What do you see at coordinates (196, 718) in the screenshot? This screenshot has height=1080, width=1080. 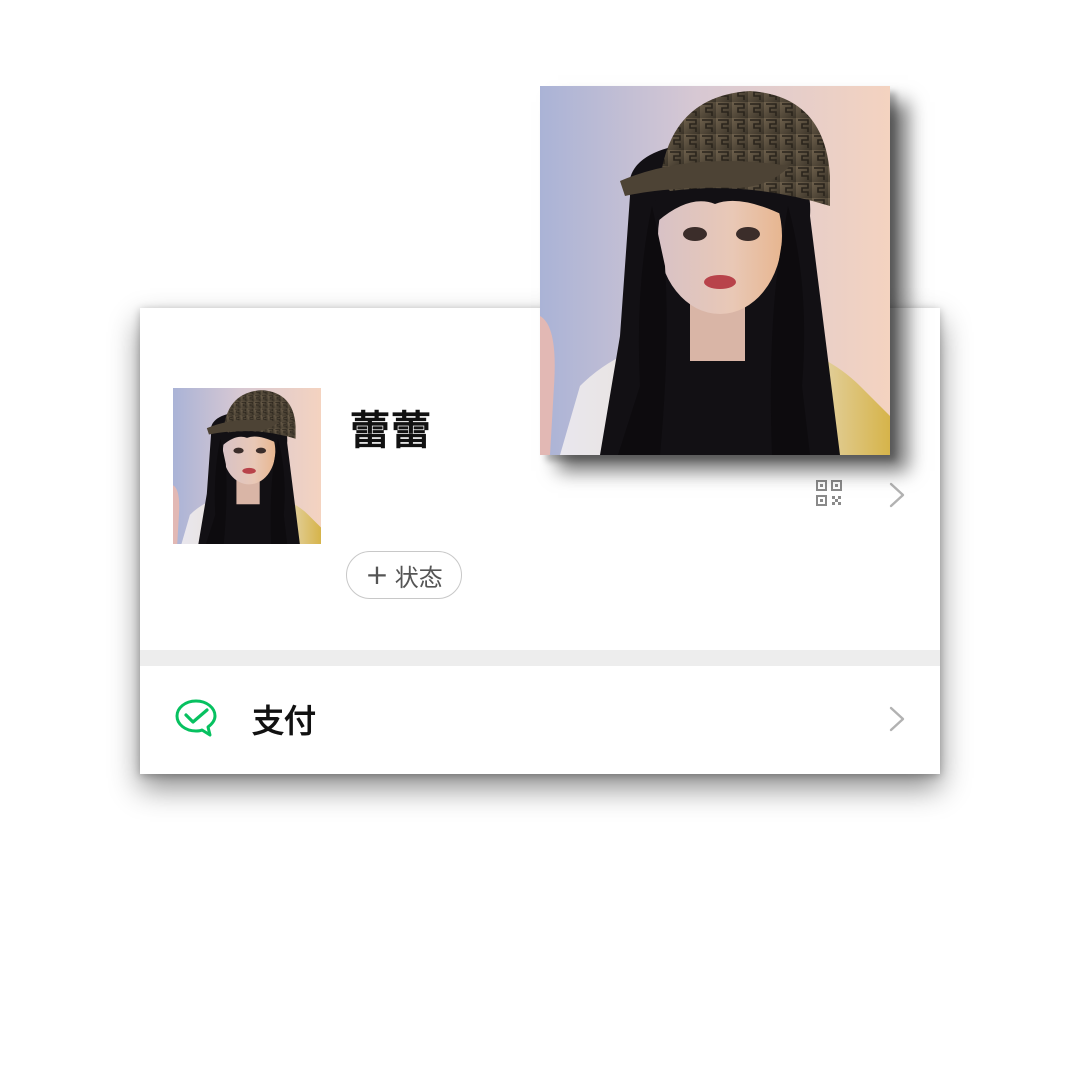 I see `wechat-pay-icon` at bounding box center [196, 718].